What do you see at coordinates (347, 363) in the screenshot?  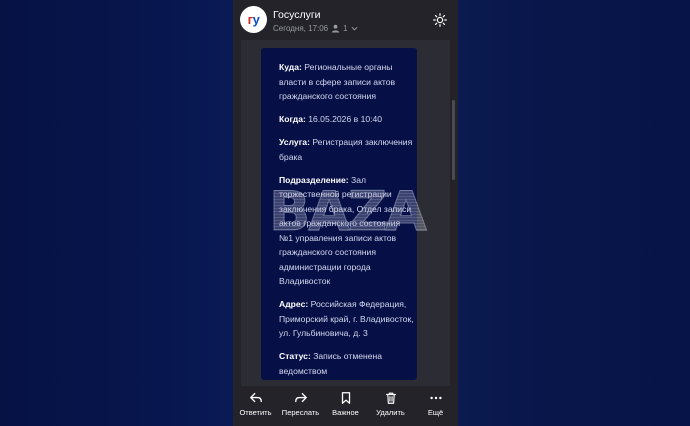 I see `field-status: Статус: Запись отменена ведомством` at bounding box center [347, 363].